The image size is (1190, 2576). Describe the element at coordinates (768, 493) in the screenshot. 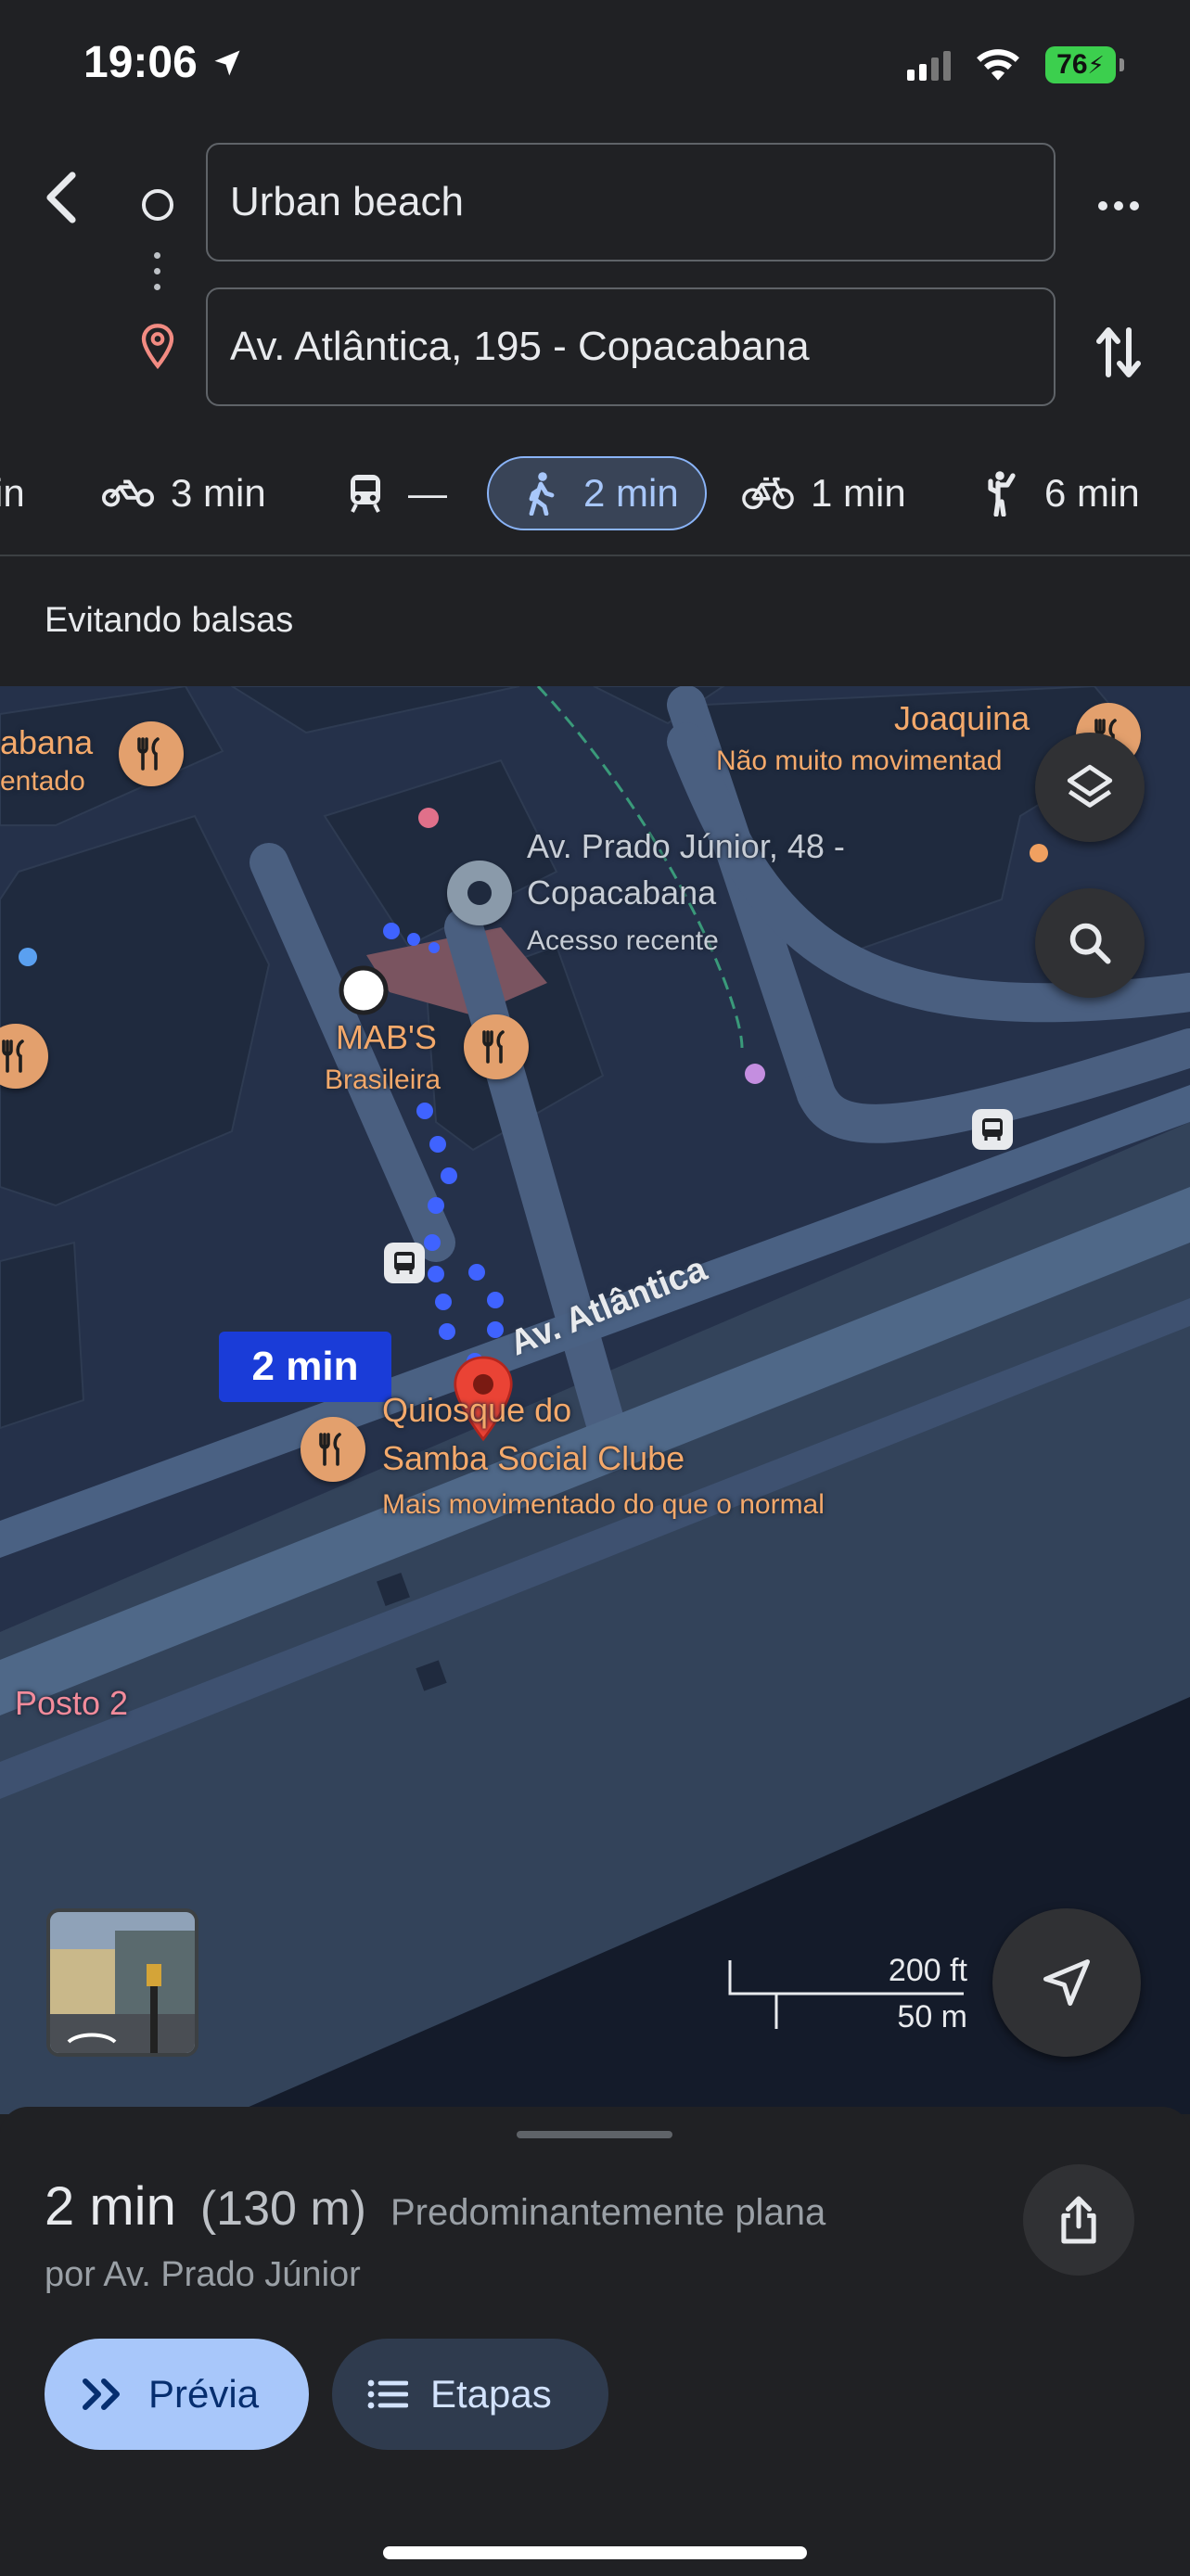

I see `bike-icon` at that location.